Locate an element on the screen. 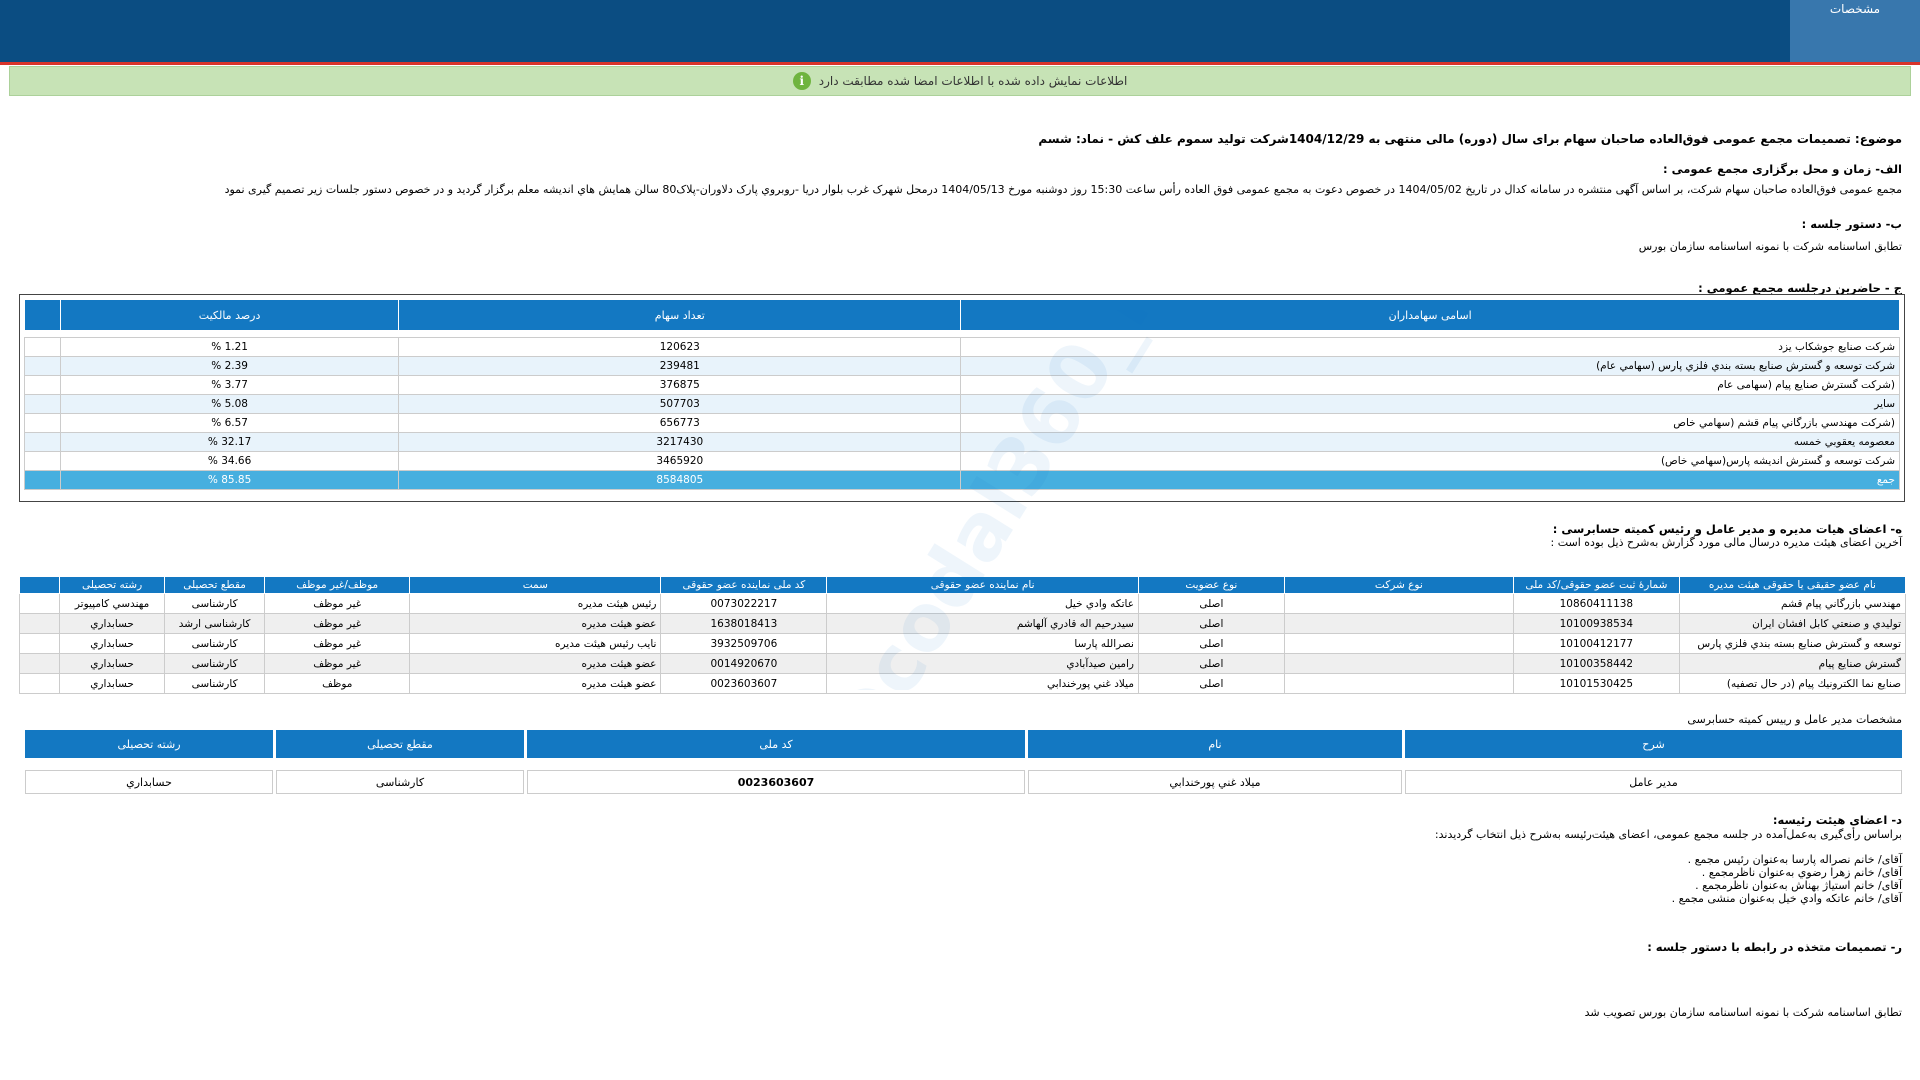 The height and width of the screenshot is (1080, 1920). representative-name: نصرالله پارسا is located at coordinates (982, 643).